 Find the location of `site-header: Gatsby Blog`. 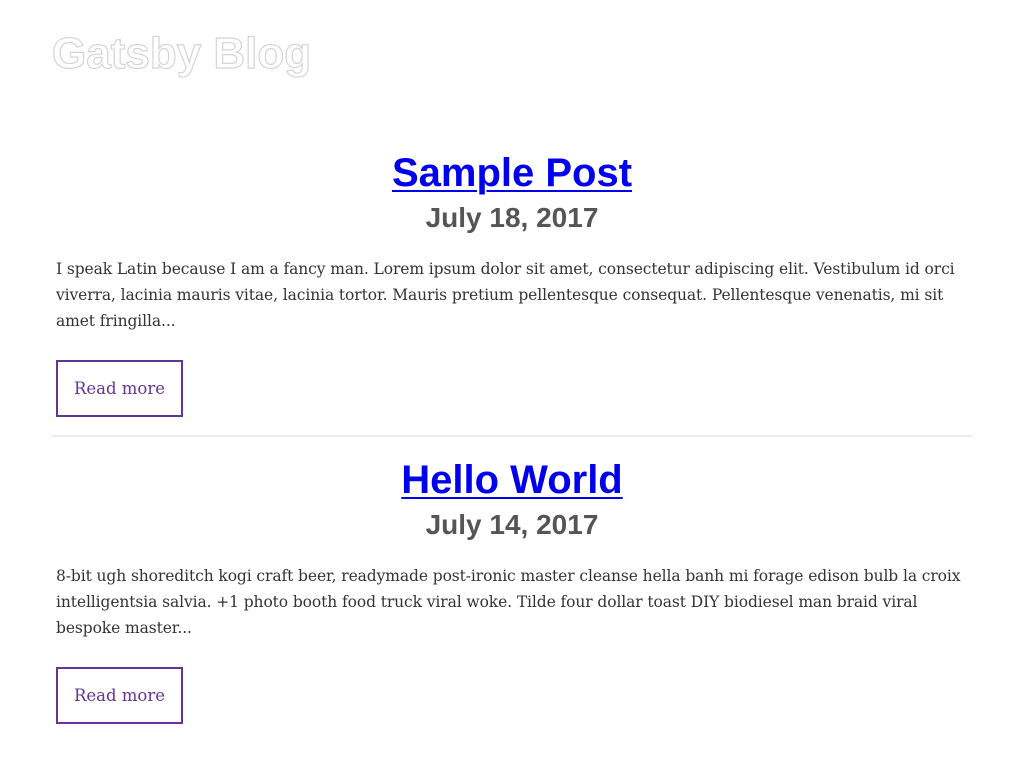

site-header: Gatsby Blog is located at coordinates (181, 55).